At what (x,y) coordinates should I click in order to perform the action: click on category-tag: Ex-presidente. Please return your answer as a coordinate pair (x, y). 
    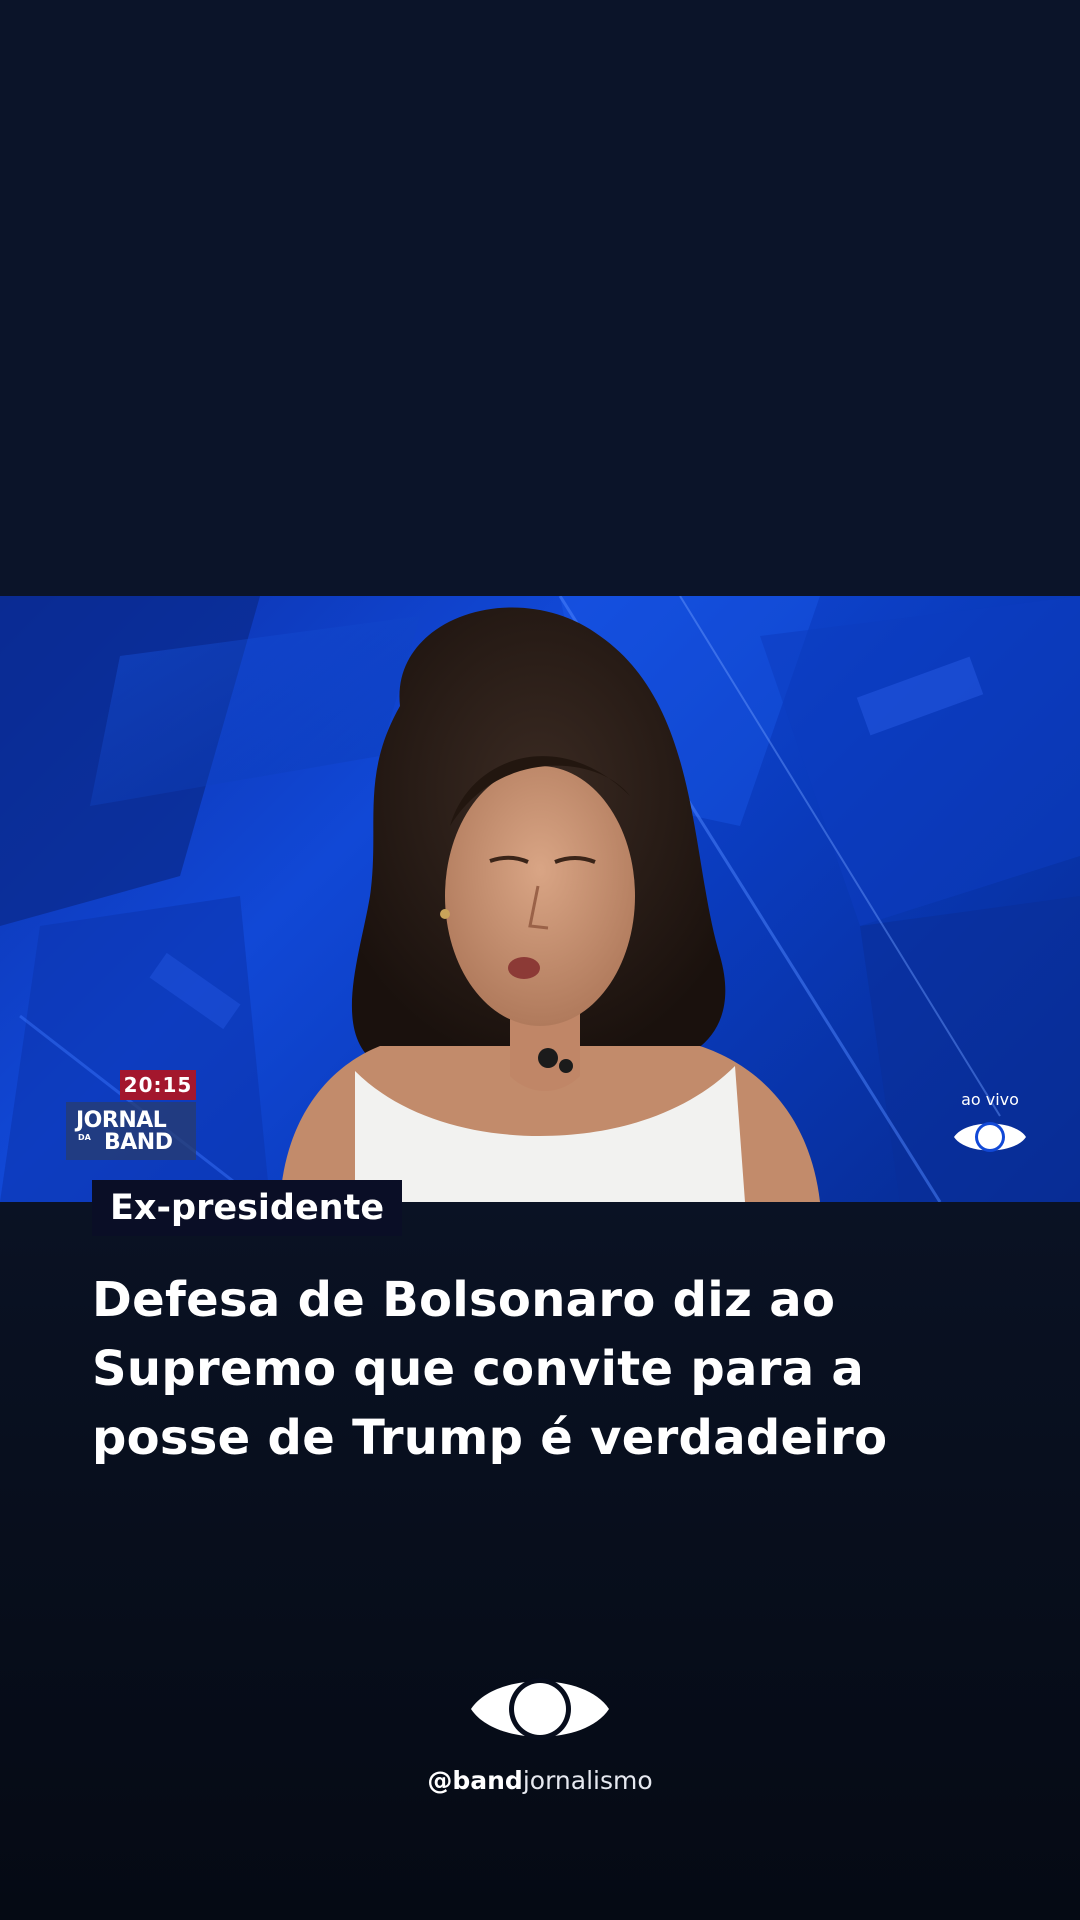
    Looking at the image, I should click on (247, 1208).